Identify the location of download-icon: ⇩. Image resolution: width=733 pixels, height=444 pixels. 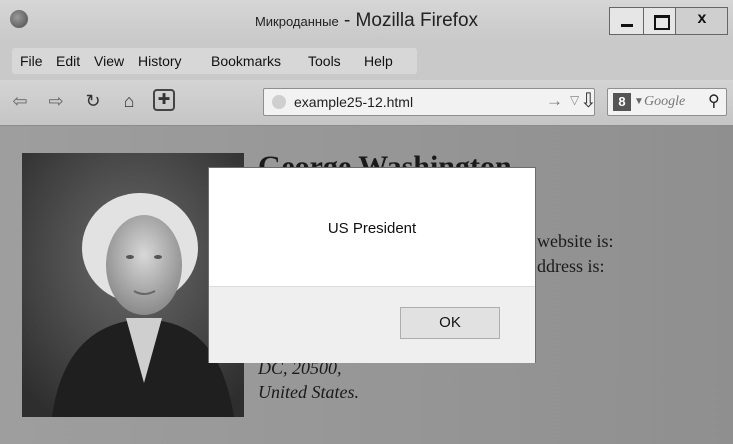
(588, 100).